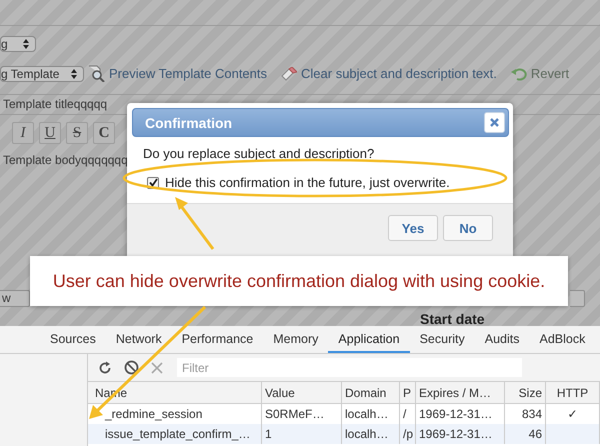 The image size is (600, 446). What do you see at coordinates (413, 228) in the screenshot?
I see `dialog-button: Yes` at bounding box center [413, 228].